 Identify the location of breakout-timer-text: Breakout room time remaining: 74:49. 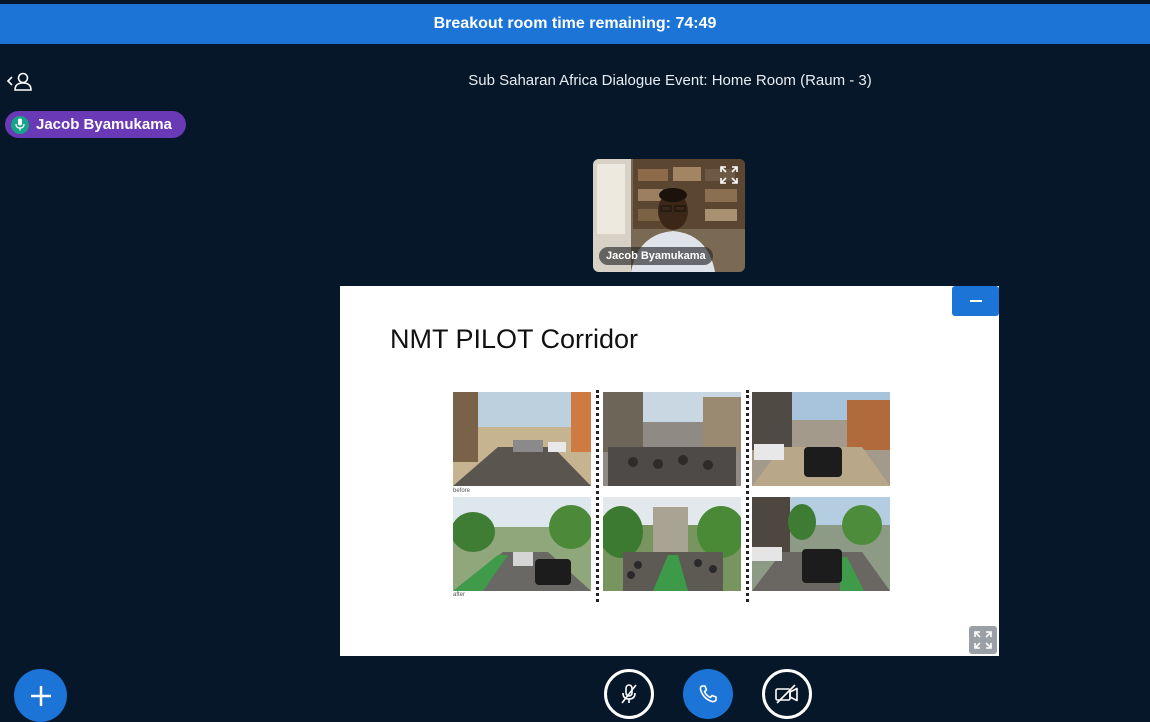
(575, 23).